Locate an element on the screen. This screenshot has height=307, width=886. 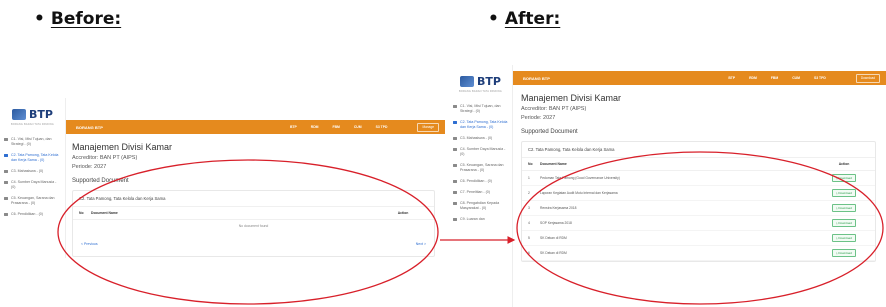
sidebar-item-label: C5. Keuangan, Sarana dan Prasarana - (0) is located at coordinates (482, 167).